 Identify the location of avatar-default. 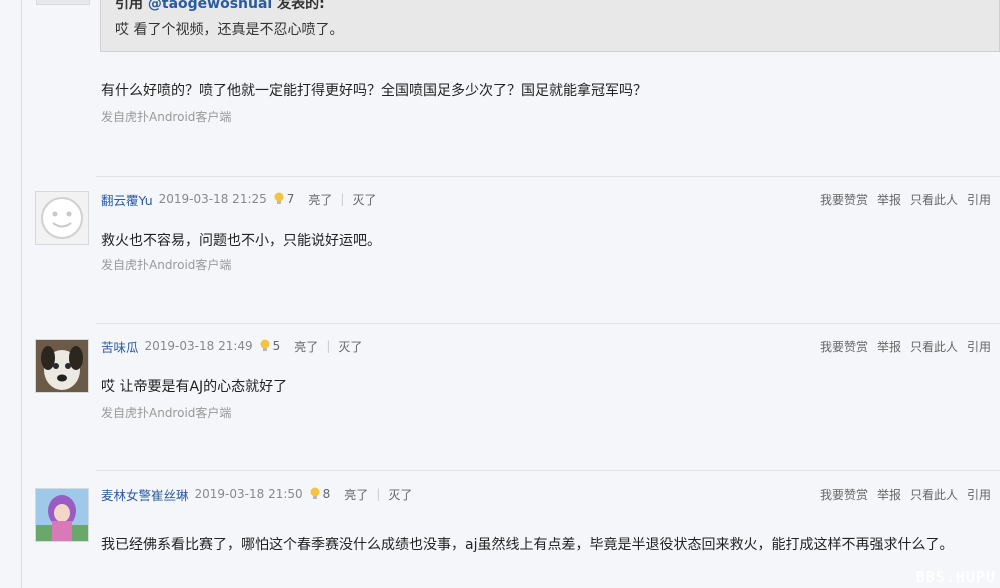
(62, 218).